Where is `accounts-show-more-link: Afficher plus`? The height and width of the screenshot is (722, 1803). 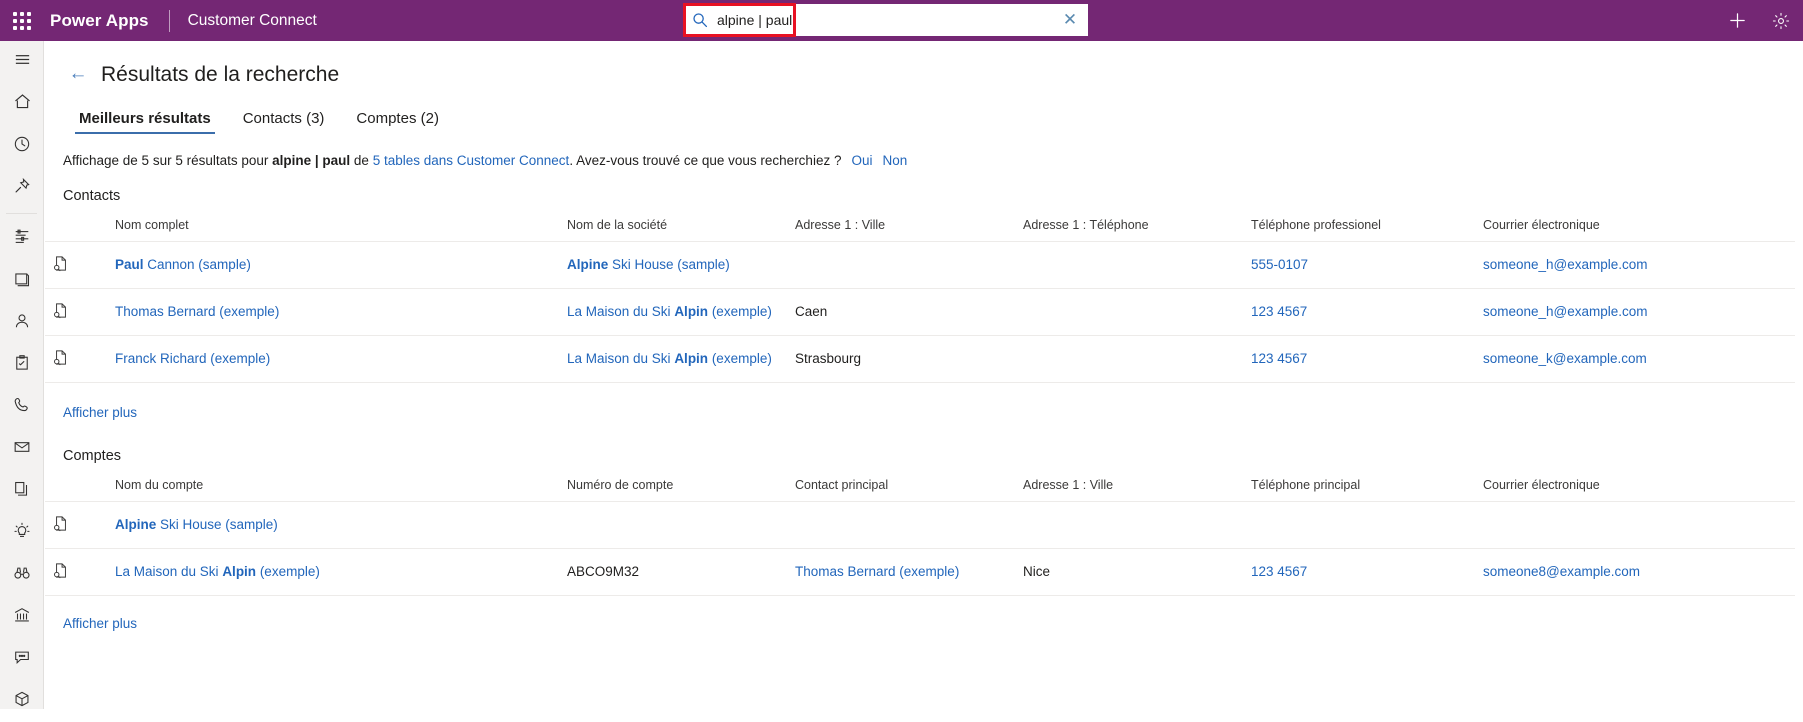 accounts-show-more-link: Afficher plus is located at coordinates (100, 623).